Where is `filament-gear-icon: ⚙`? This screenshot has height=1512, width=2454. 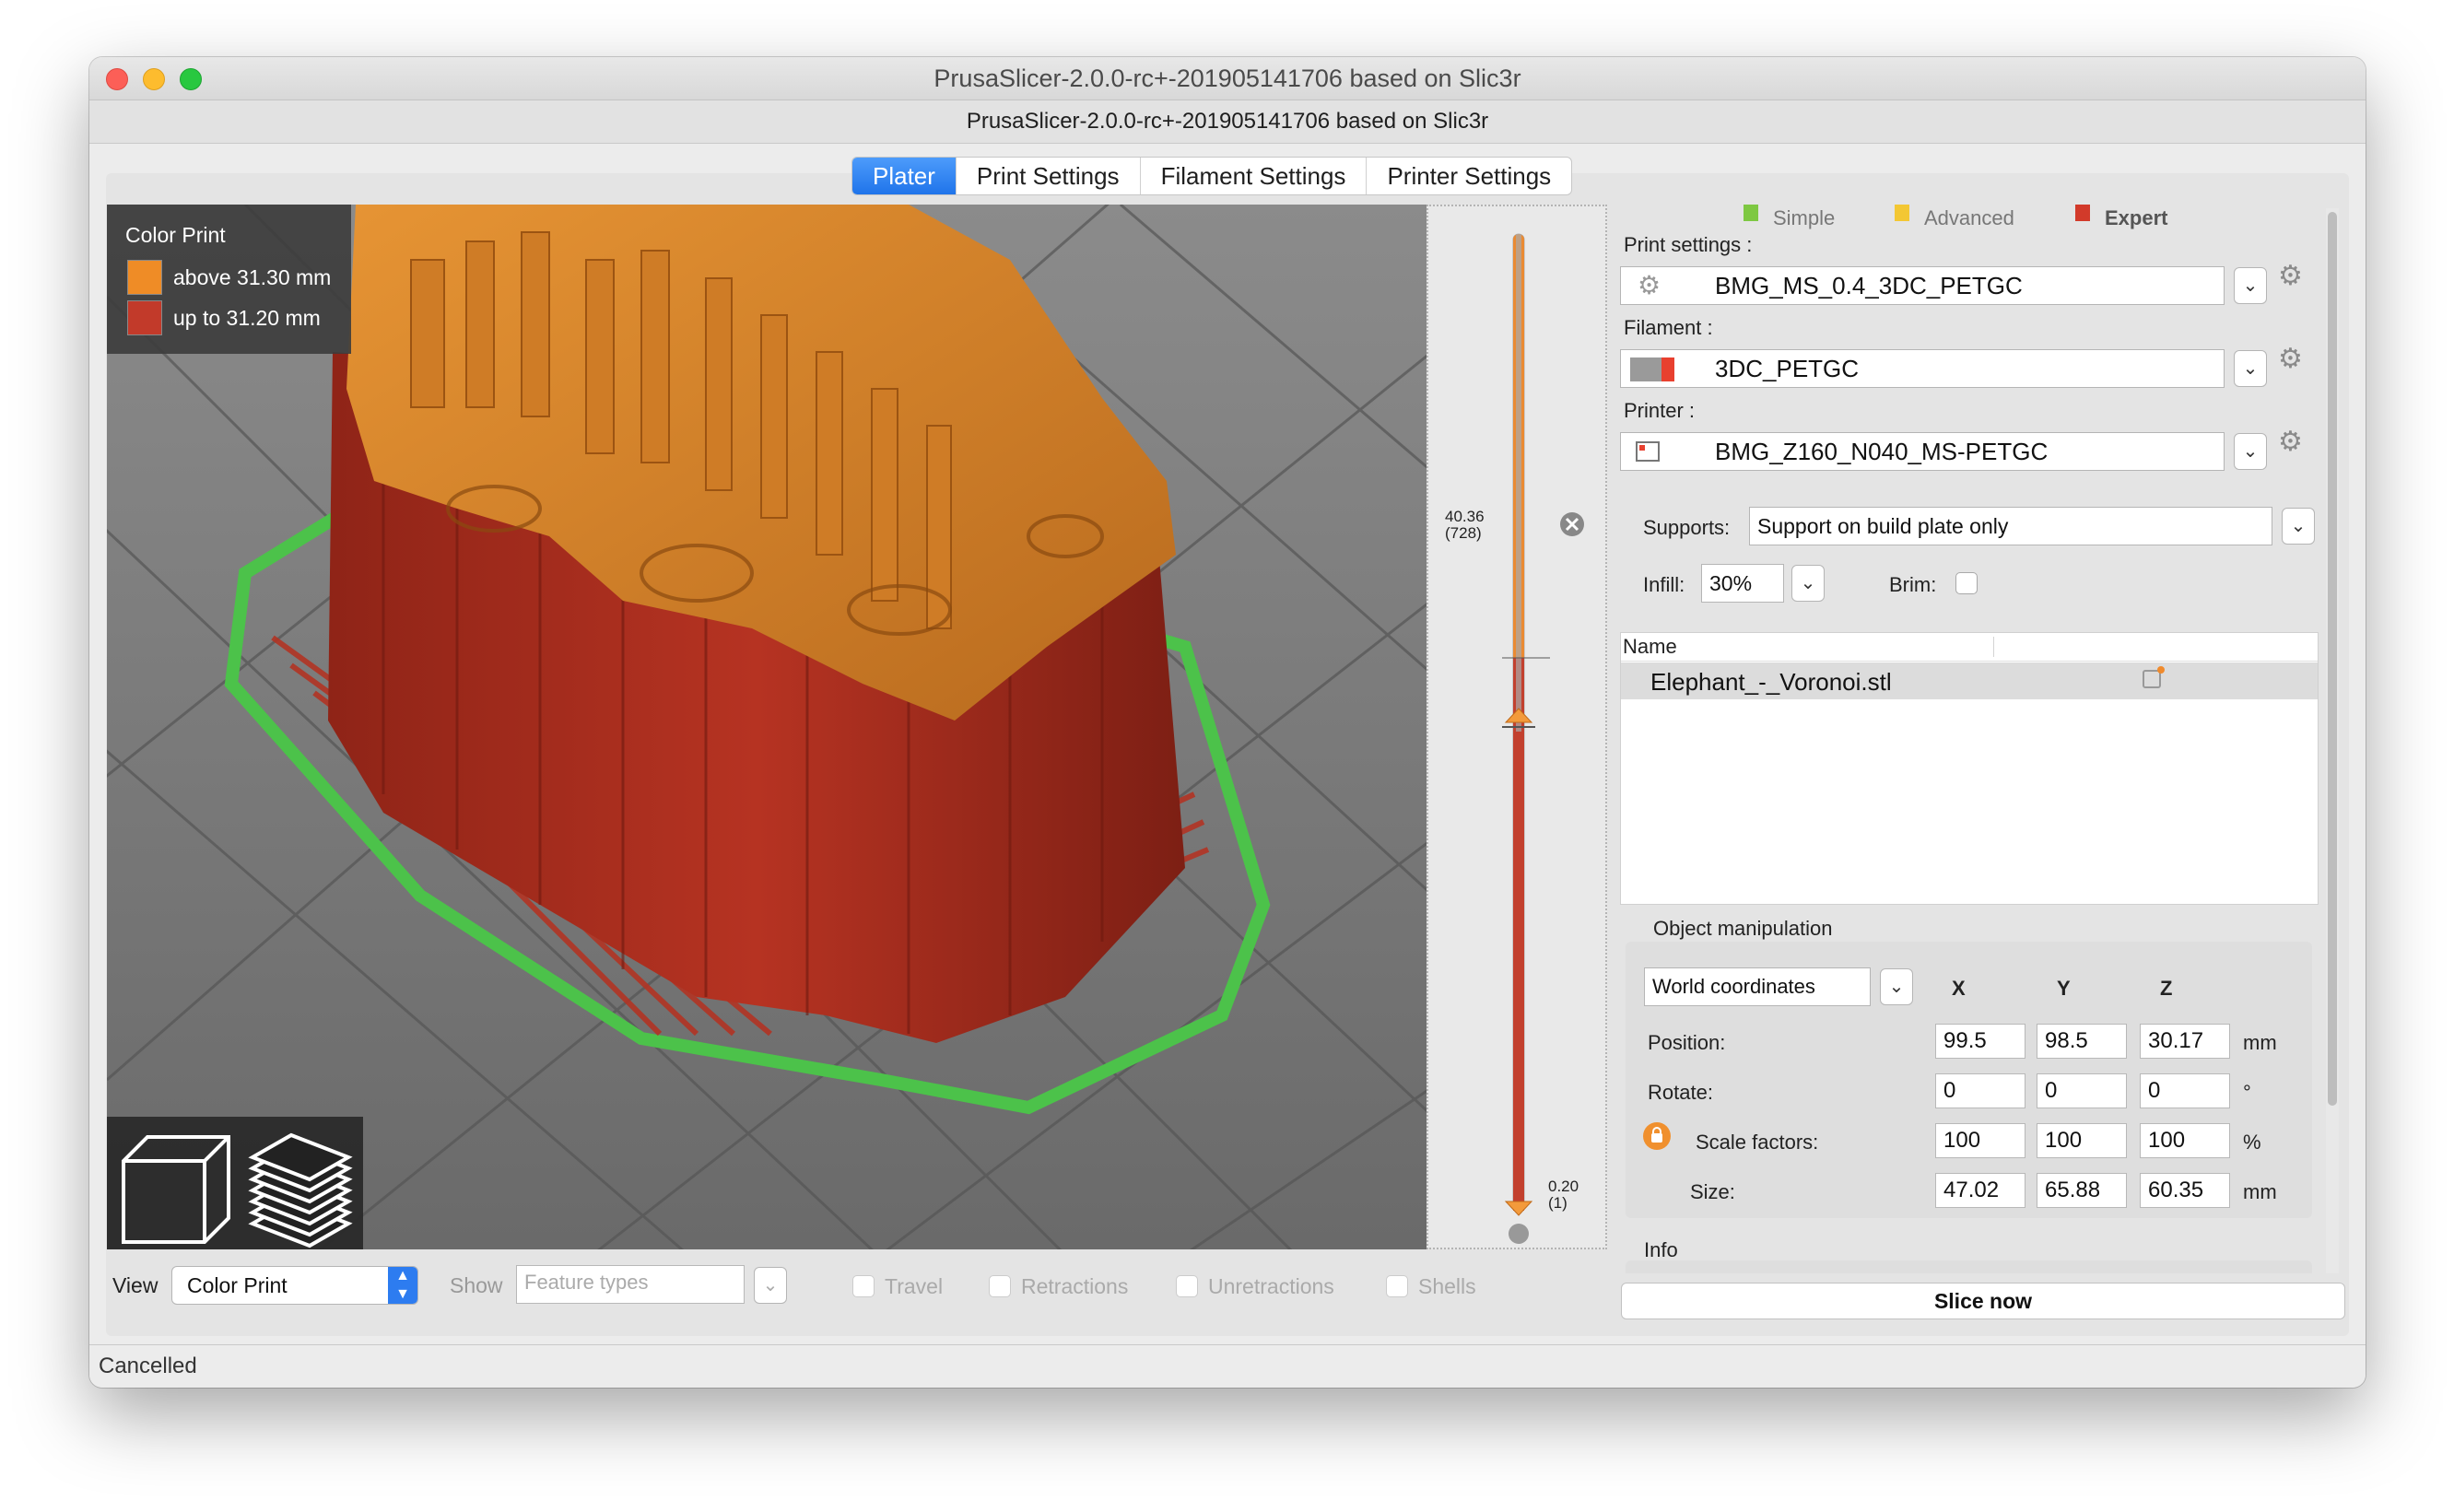 filament-gear-icon: ⚙ is located at coordinates (2290, 359).